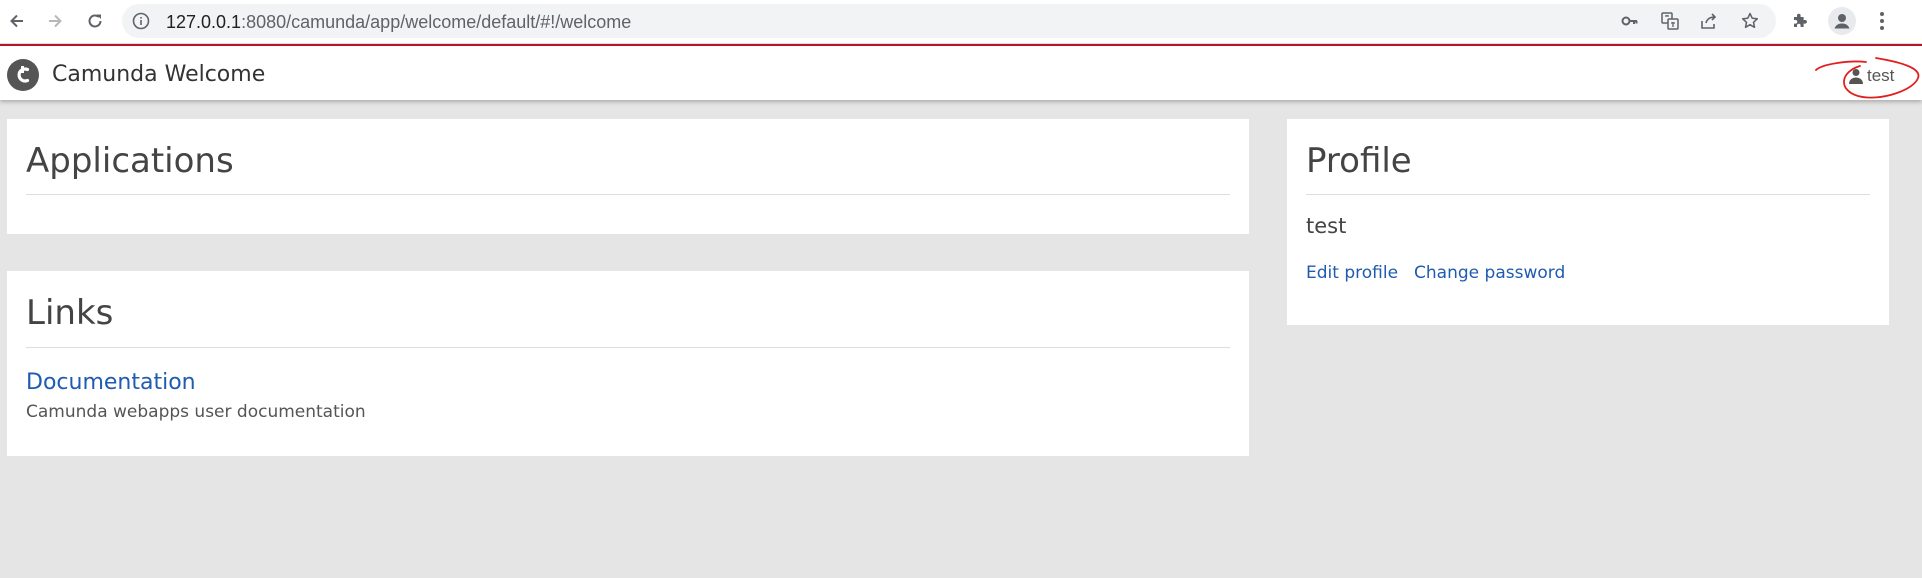 Image resolution: width=1922 pixels, height=578 pixels. What do you see at coordinates (23, 75) in the screenshot?
I see `camunda-logo-icon` at bounding box center [23, 75].